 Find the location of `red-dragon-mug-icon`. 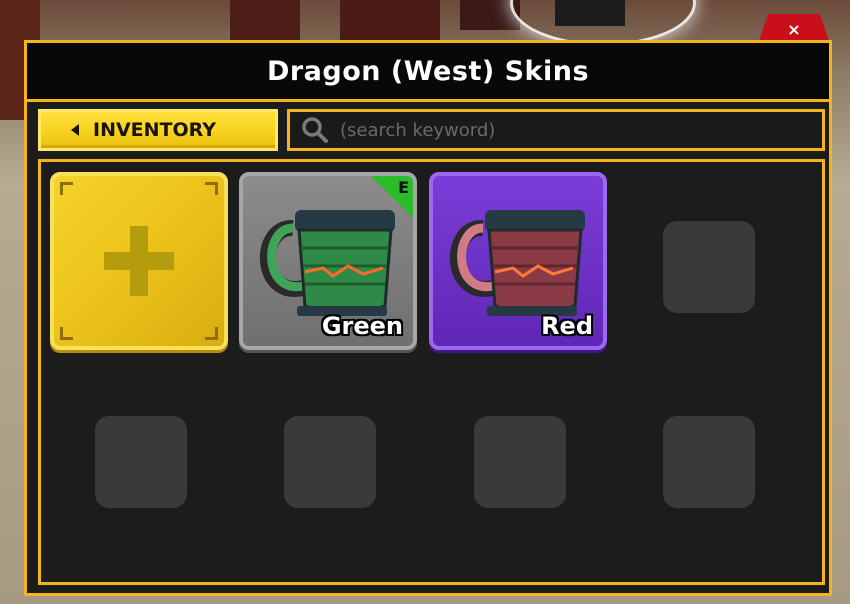

red-dragon-mug-icon is located at coordinates (517, 263).